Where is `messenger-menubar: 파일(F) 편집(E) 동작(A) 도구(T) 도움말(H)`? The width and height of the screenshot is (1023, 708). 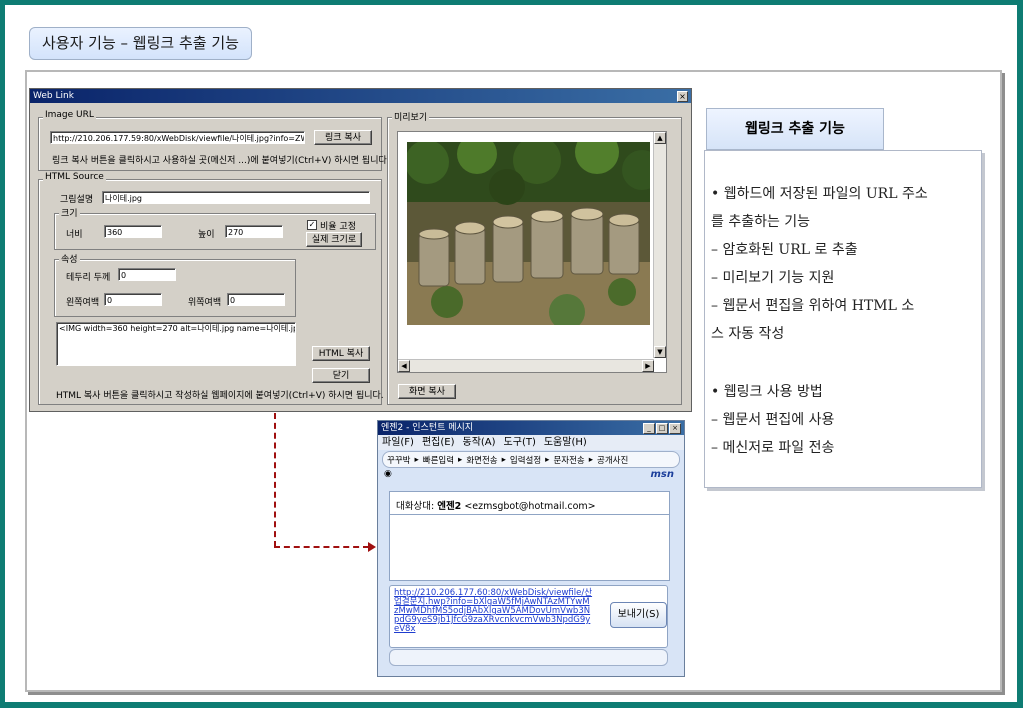
messenger-menubar: 파일(F) 편집(E) 동작(A) 도구(T) 도움말(H) is located at coordinates (531, 442).